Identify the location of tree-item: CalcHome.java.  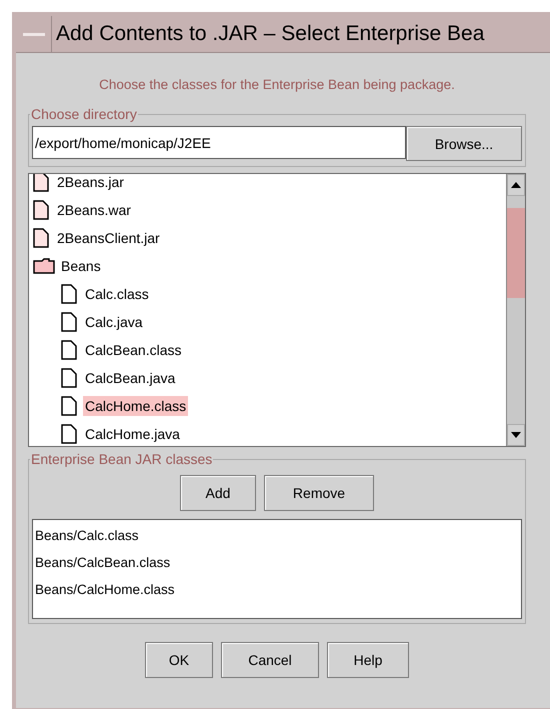
(132, 434).